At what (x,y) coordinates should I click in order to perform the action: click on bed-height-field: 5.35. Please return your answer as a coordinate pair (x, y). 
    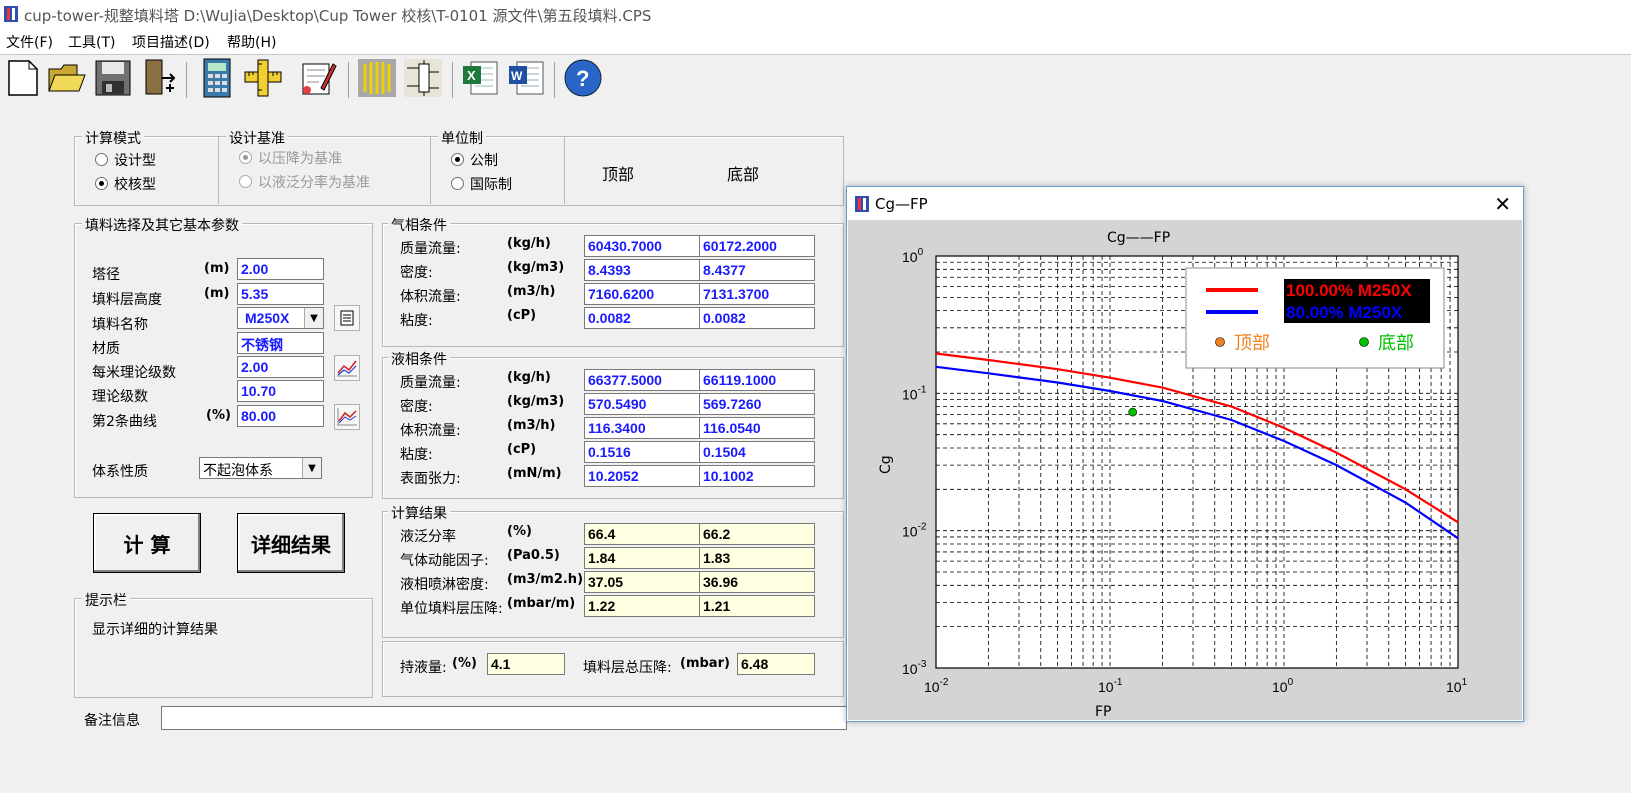
    Looking at the image, I should click on (280, 294).